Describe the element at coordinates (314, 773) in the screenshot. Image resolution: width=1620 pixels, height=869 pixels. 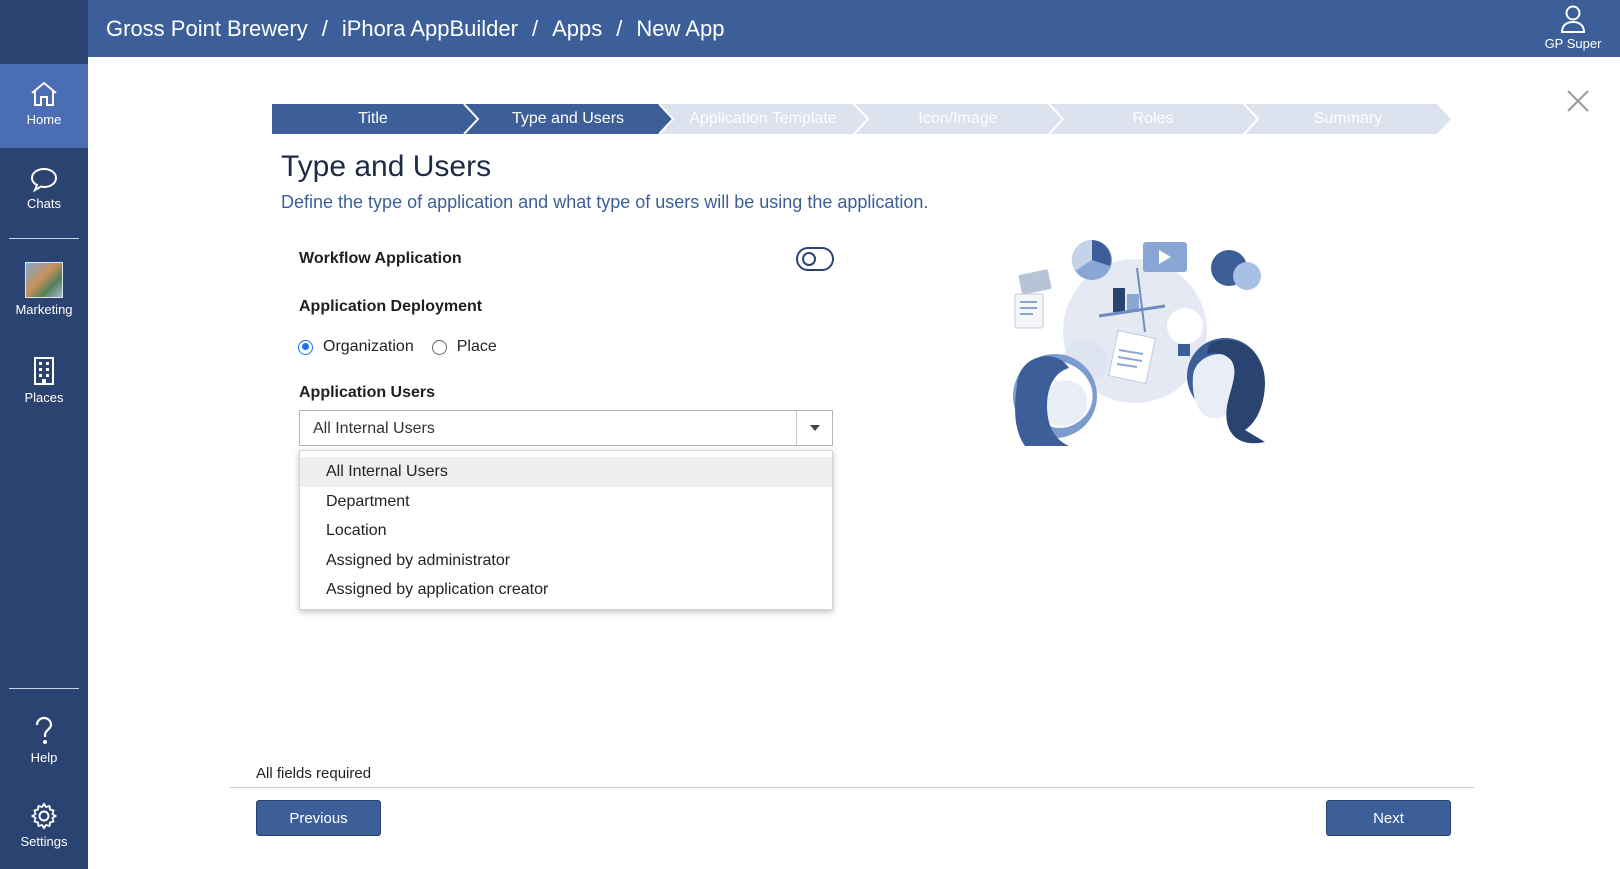
I see `required-fields-note: All fields required` at that location.